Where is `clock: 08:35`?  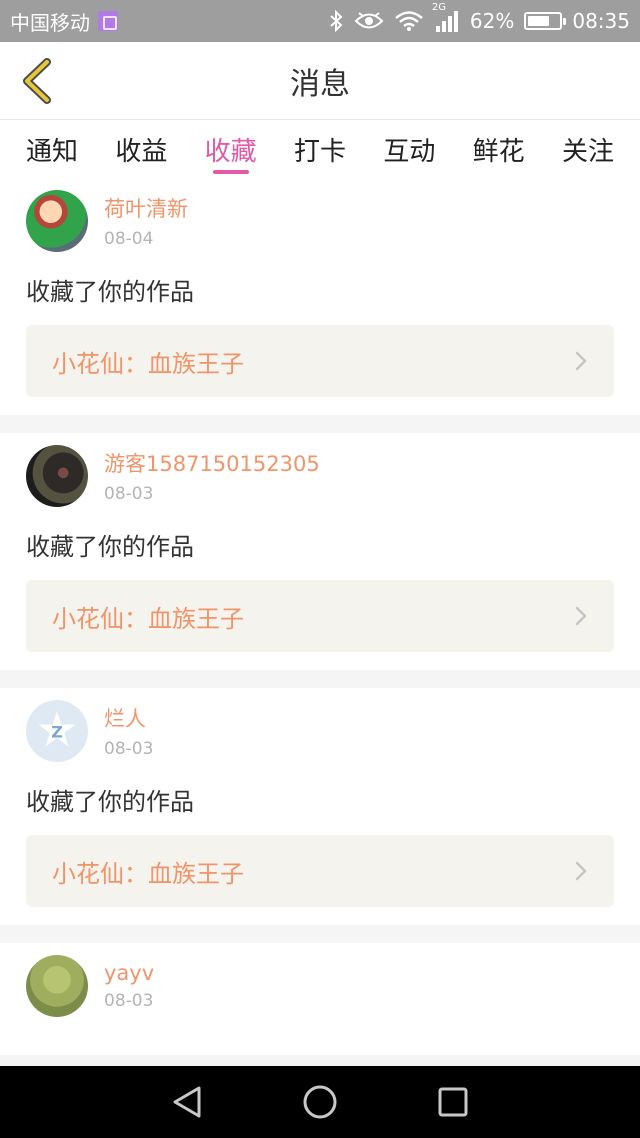
clock: 08:35 is located at coordinates (601, 21).